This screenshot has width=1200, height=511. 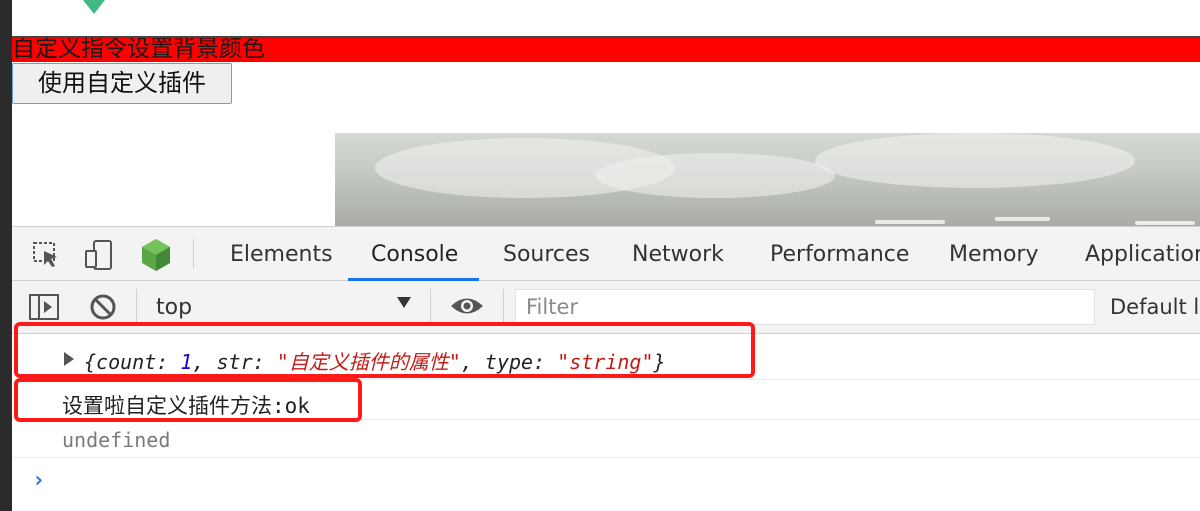 I want to click on tab-performance: Performance, so click(x=839, y=254).